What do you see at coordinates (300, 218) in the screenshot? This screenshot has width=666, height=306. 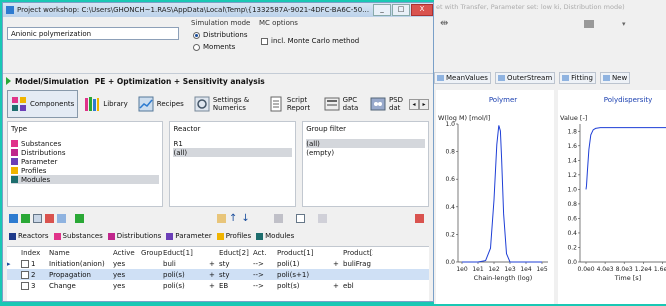 I see `check-icon` at bounding box center [300, 218].